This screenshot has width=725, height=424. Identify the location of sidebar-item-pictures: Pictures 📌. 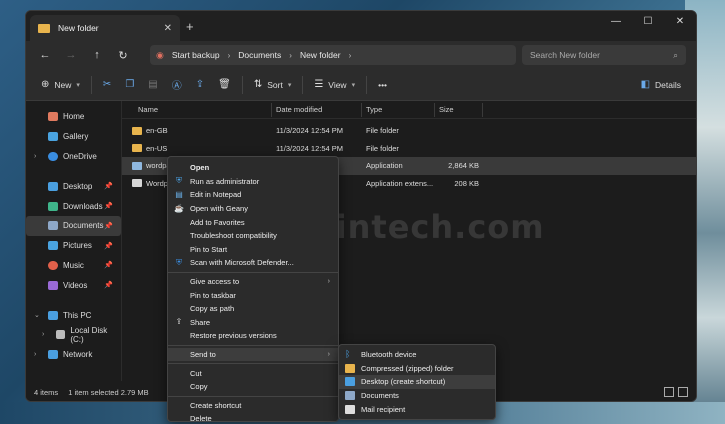
(73, 246).